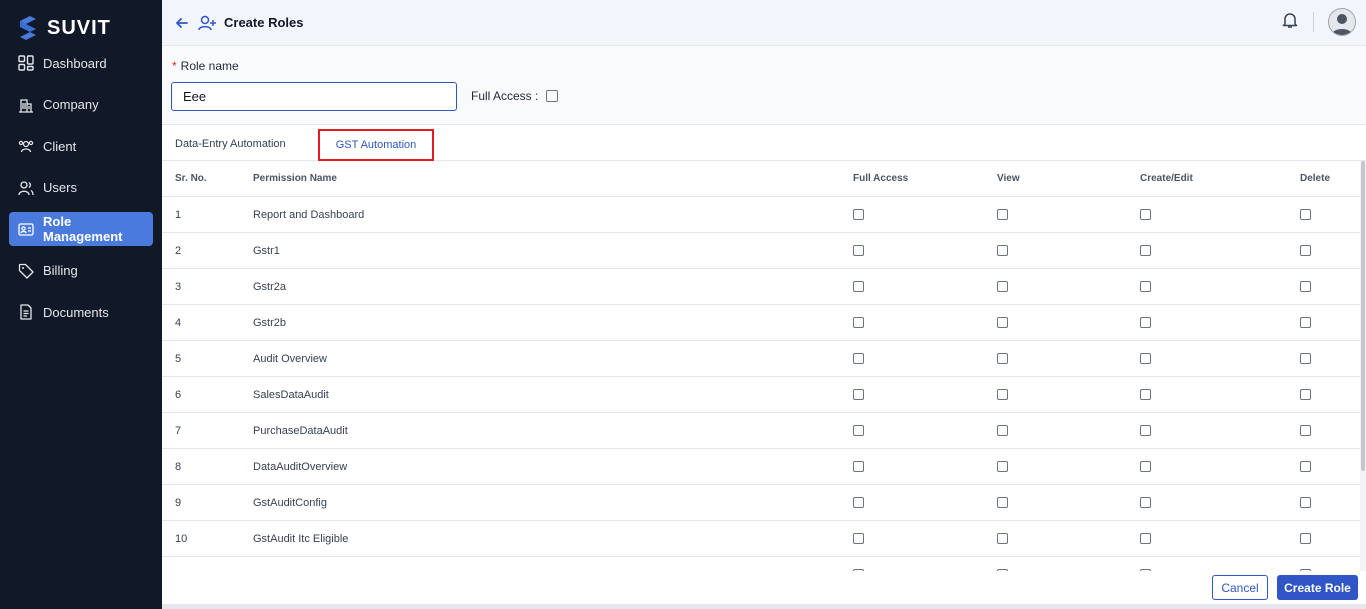 Image resolution: width=1366 pixels, height=609 pixels. I want to click on back-button, so click(182, 23).